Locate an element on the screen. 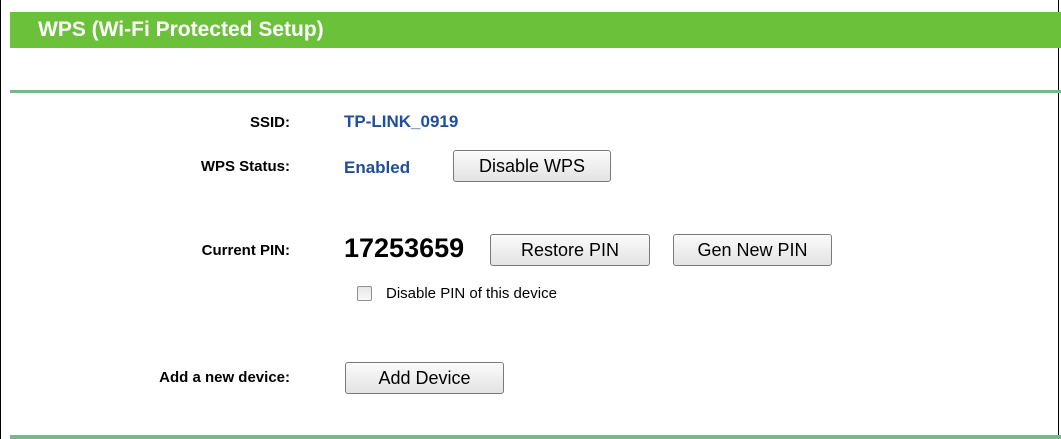 The width and height of the screenshot is (1061, 439). divider-bottom is located at coordinates (535, 437).